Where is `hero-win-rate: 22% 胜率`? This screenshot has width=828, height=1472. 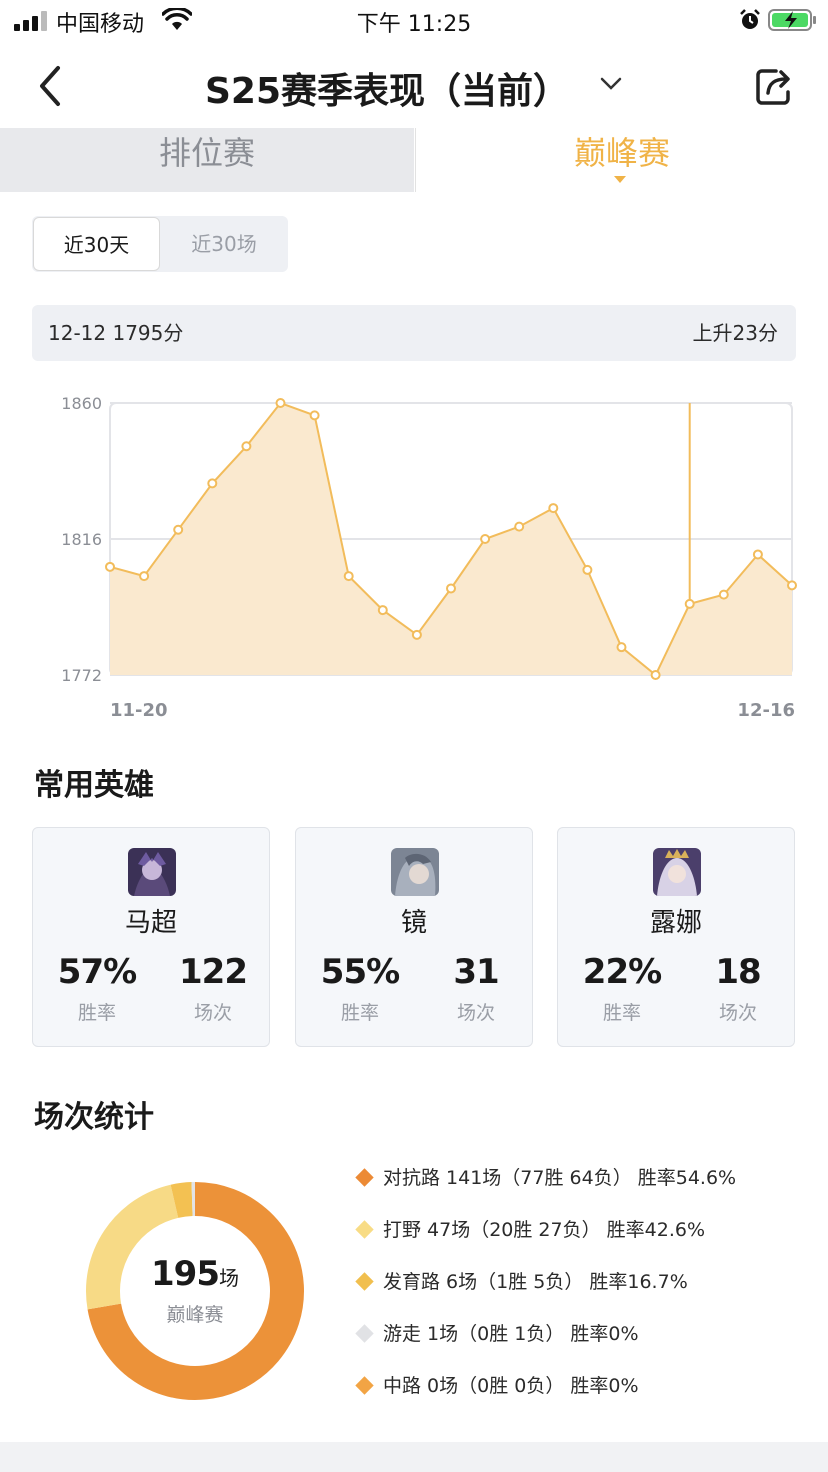
hero-win-rate: 22% 胜率 is located at coordinates (622, 988).